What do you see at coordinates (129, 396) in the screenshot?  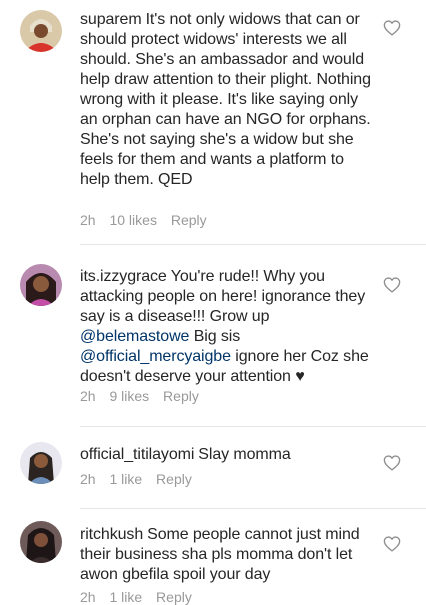 I see `comment-likes: 9 likes` at bounding box center [129, 396].